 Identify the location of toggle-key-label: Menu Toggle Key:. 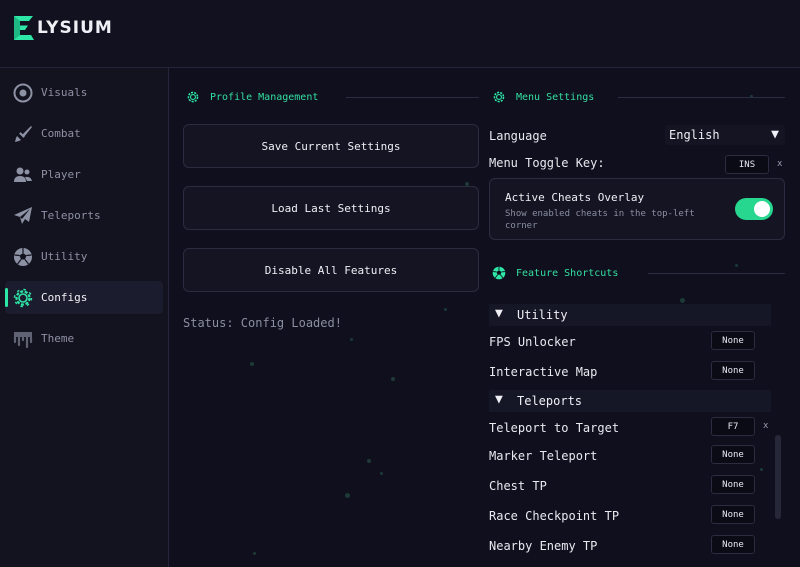
(547, 163).